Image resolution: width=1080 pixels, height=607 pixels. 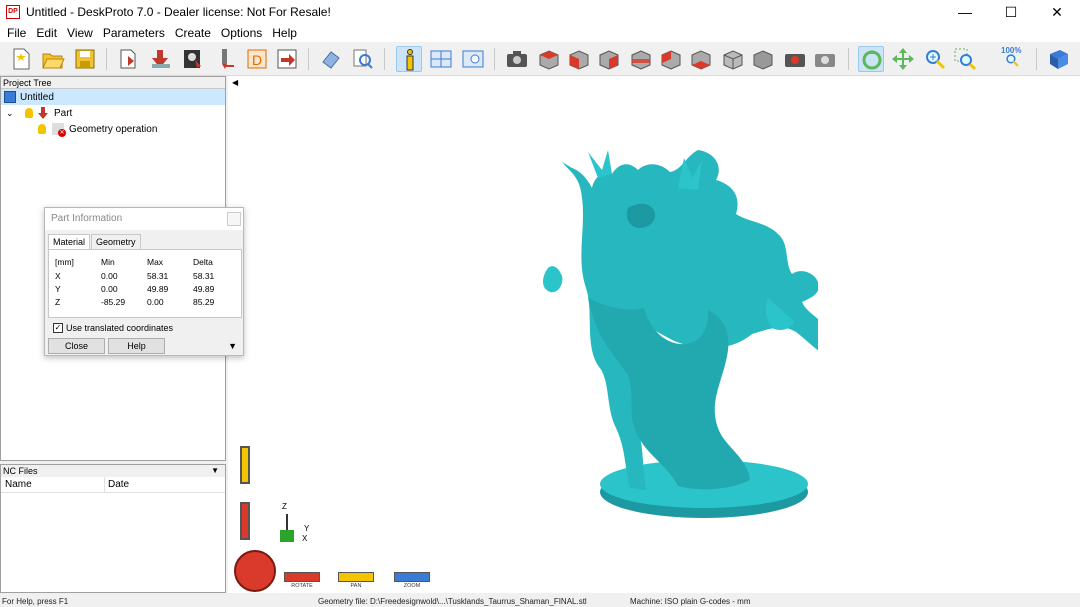 I want to click on export-icon, so click(x=287, y=59).